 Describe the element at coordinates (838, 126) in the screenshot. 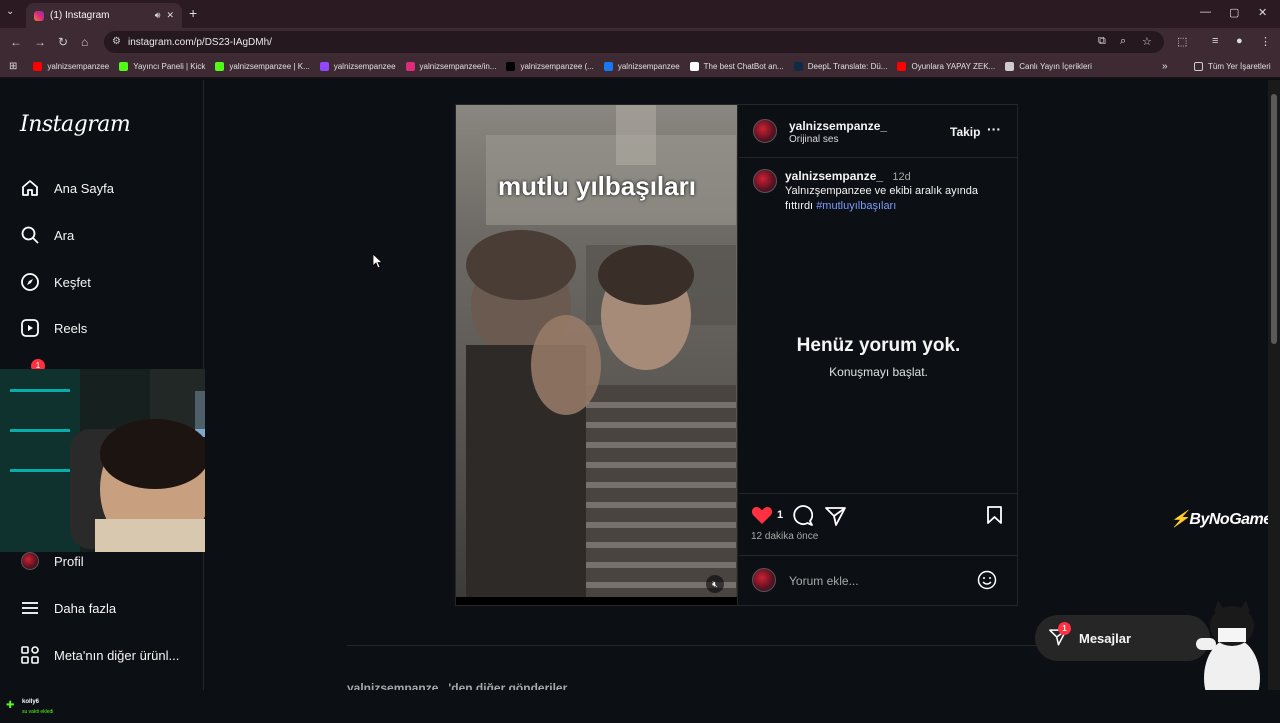

I see `author-username: yalnizsempanze_` at that location.